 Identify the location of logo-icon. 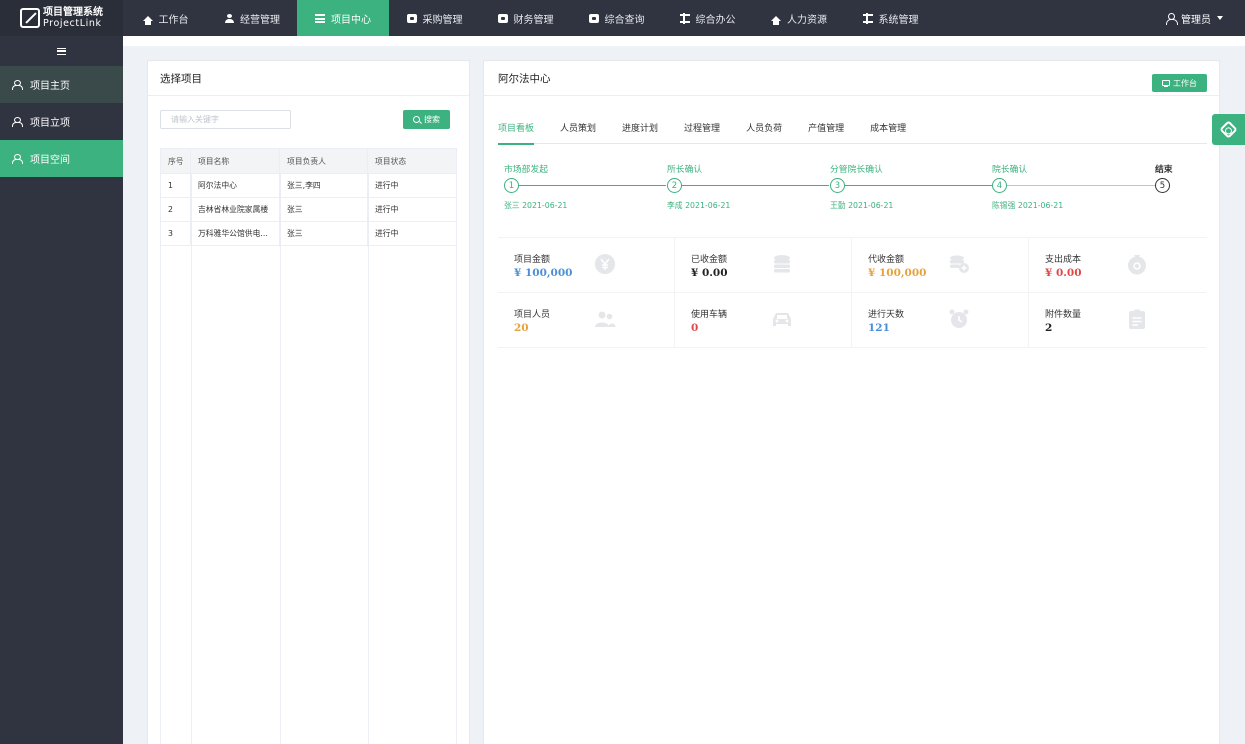
(30, 18).